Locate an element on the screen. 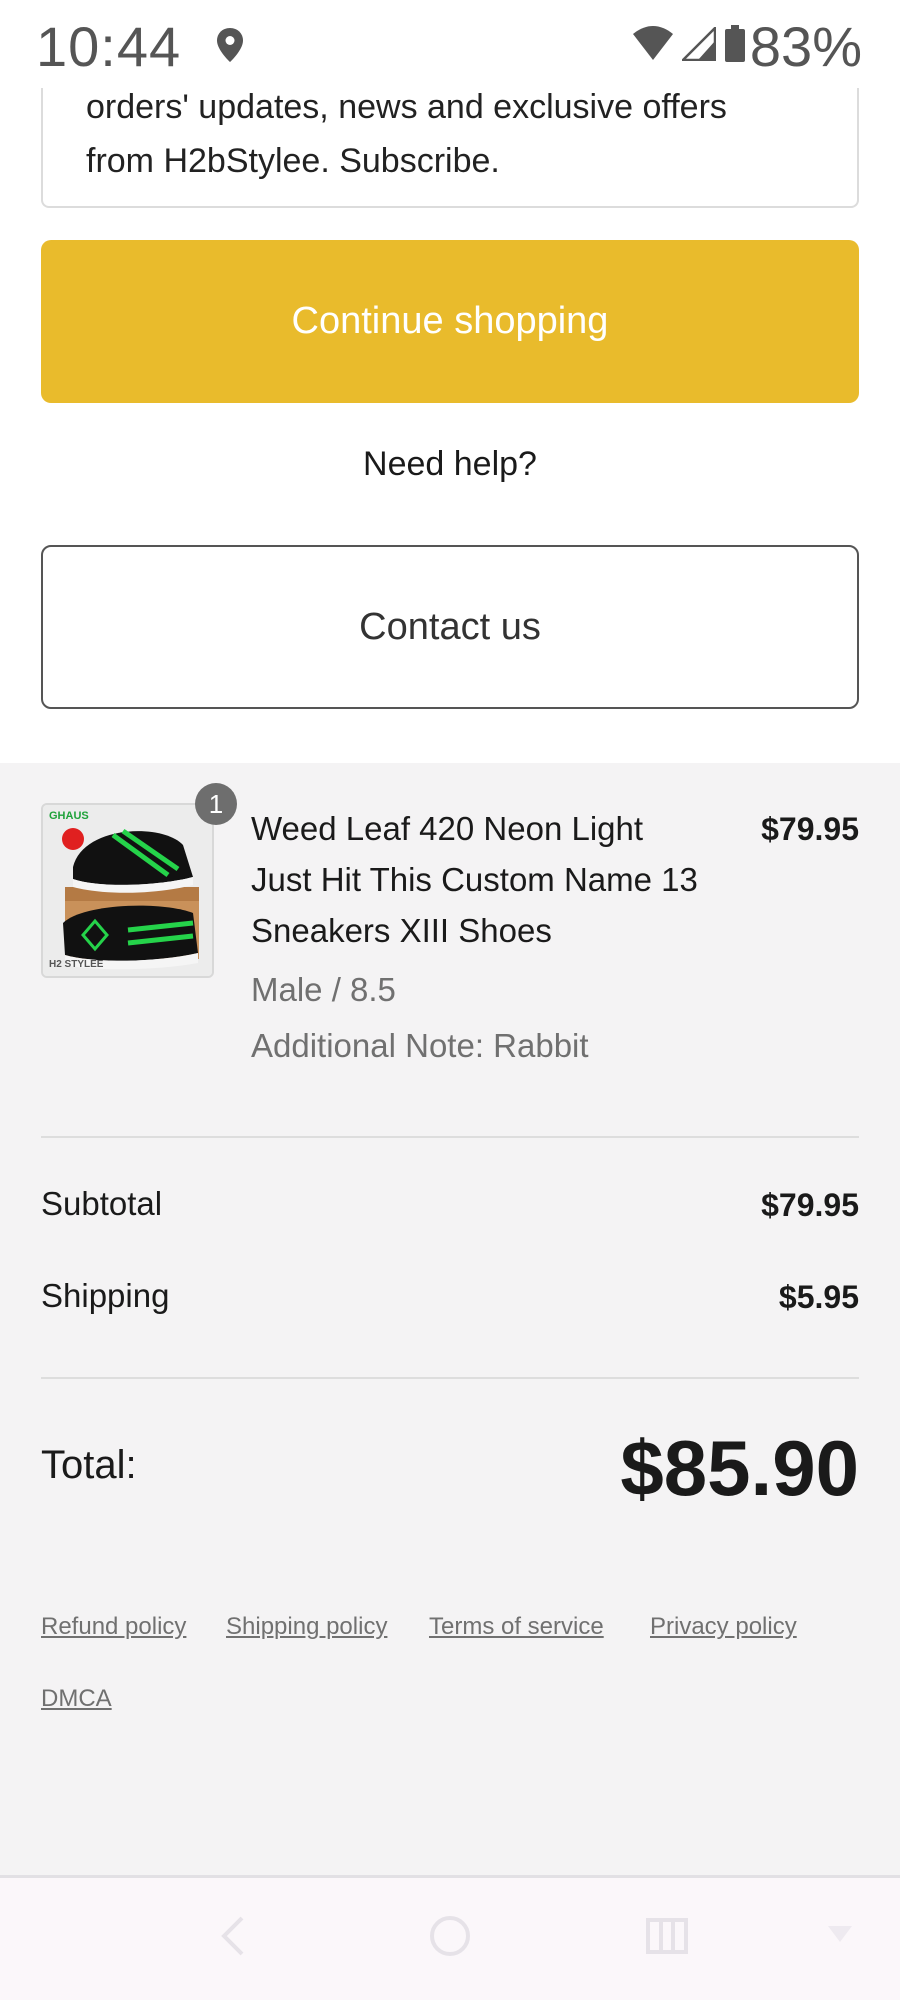 This screenshot has height=2000, width=900. status-bar: 10:44 83% is located at coordinates (450, 44).